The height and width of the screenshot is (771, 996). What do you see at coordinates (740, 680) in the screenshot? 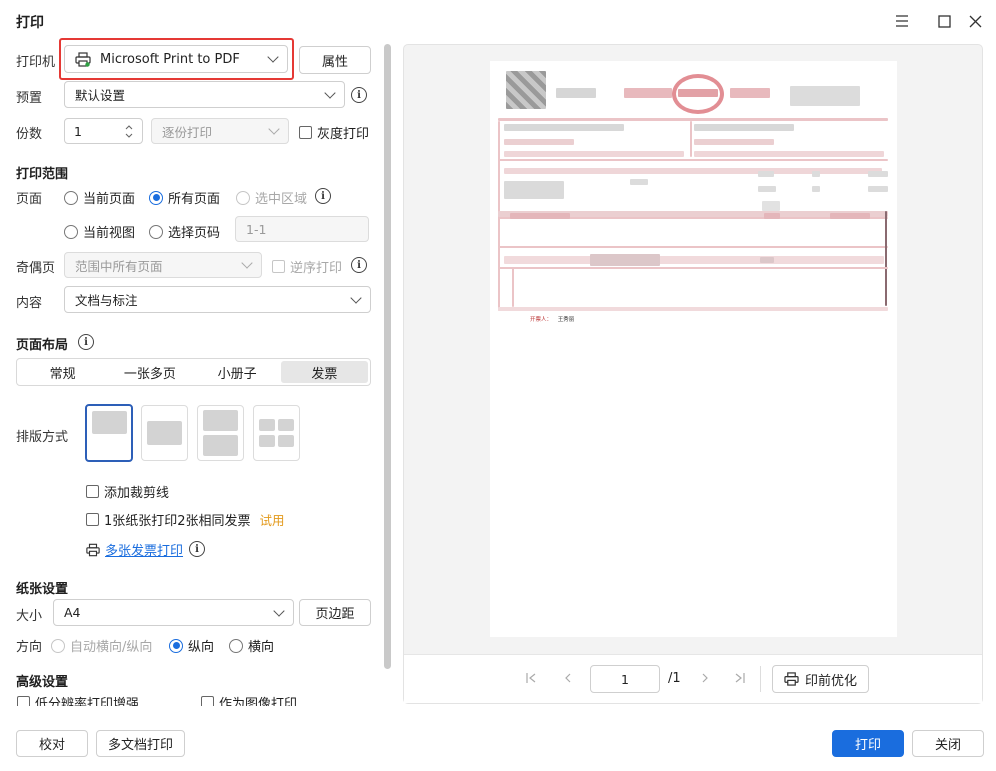
I see `last-page-icon` at bounding box center [740, 680].